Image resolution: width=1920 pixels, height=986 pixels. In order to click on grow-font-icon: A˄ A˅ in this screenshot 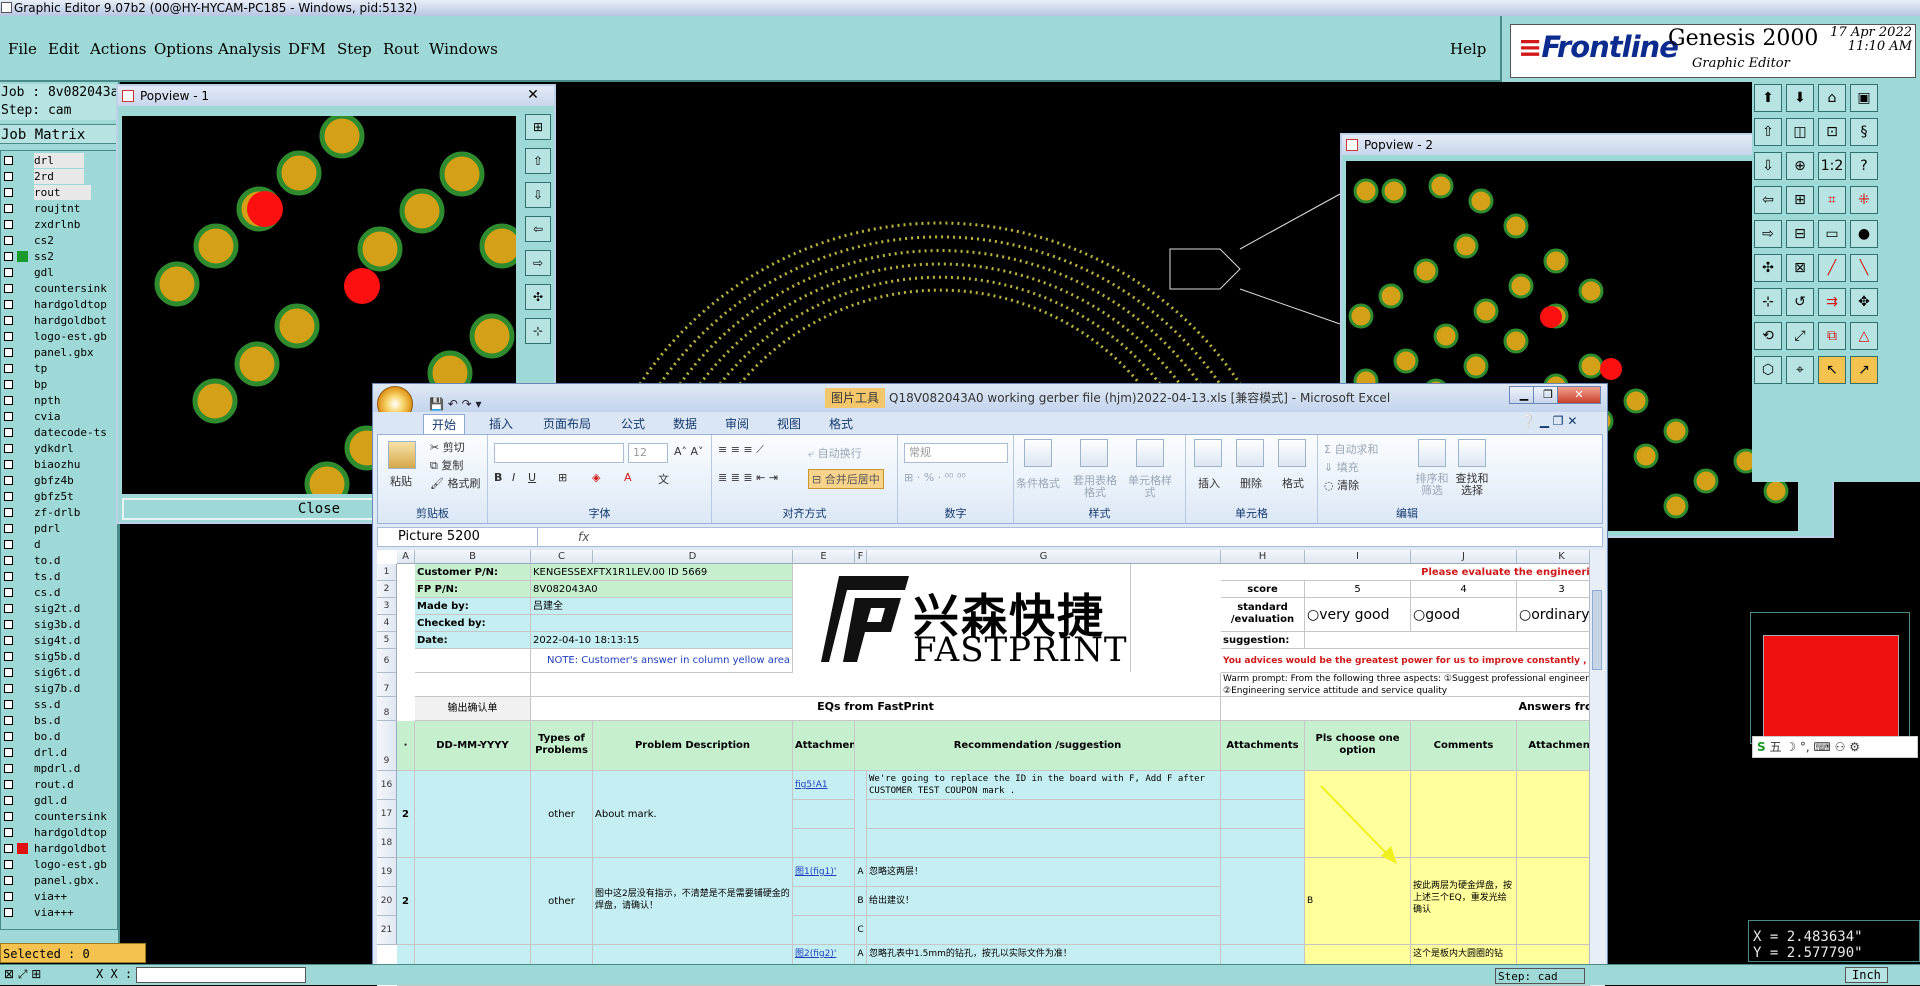, I will do `click(689, 451)`.